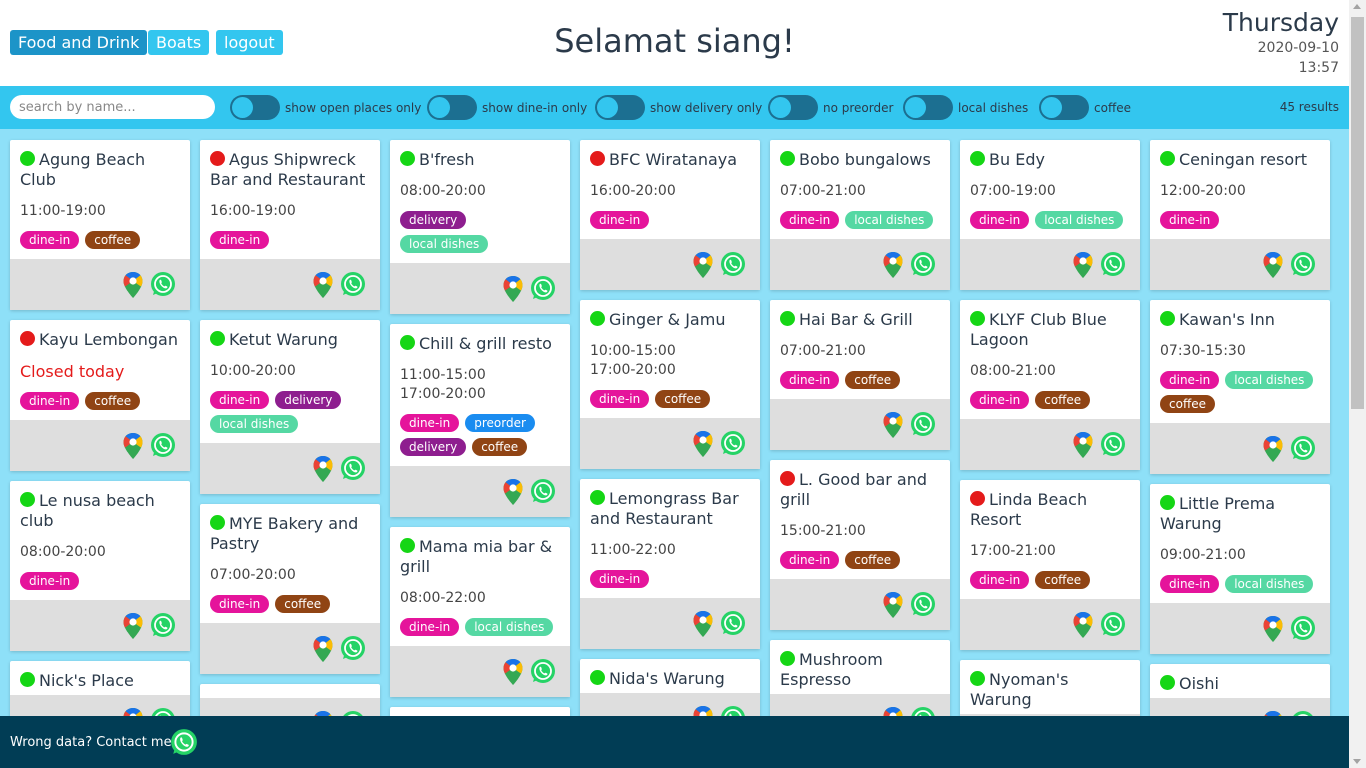 Image resolution: width=1366 pixels, height=768 pixels. Describe the element at coordinates (353, 107) in the screenshot. I see `filter-label: show open places only` at that location.